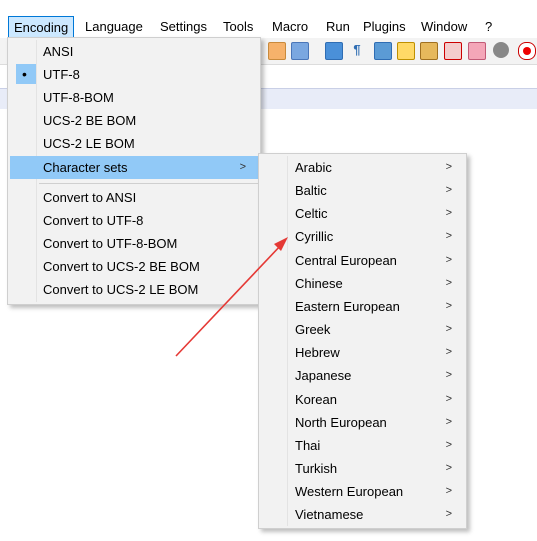  I want to click on annotation-arrow, so click(231, 297).